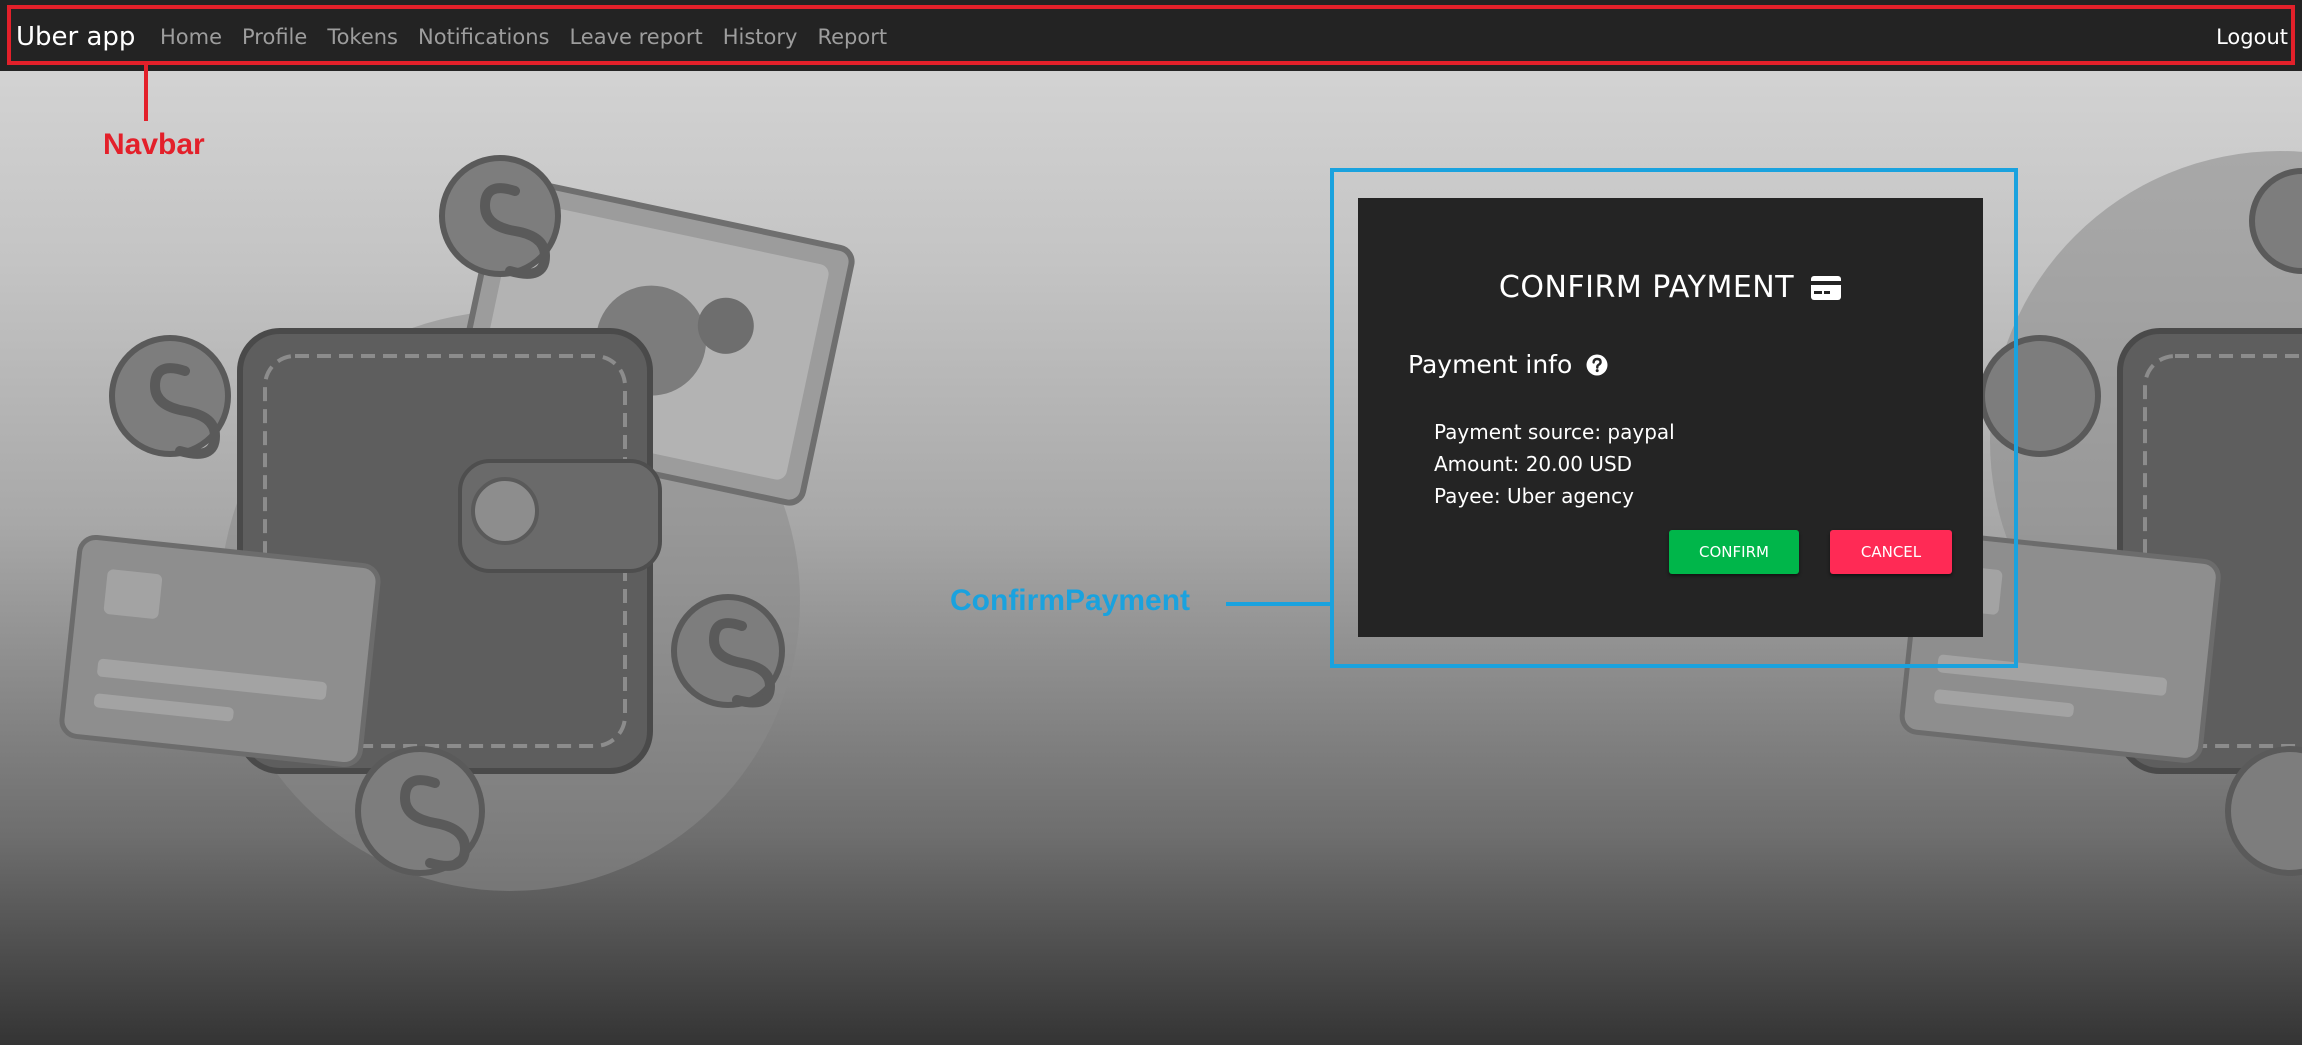 The image size is (2302, 1045). I want to click on navbar-annotation-line, so click(146, 93).